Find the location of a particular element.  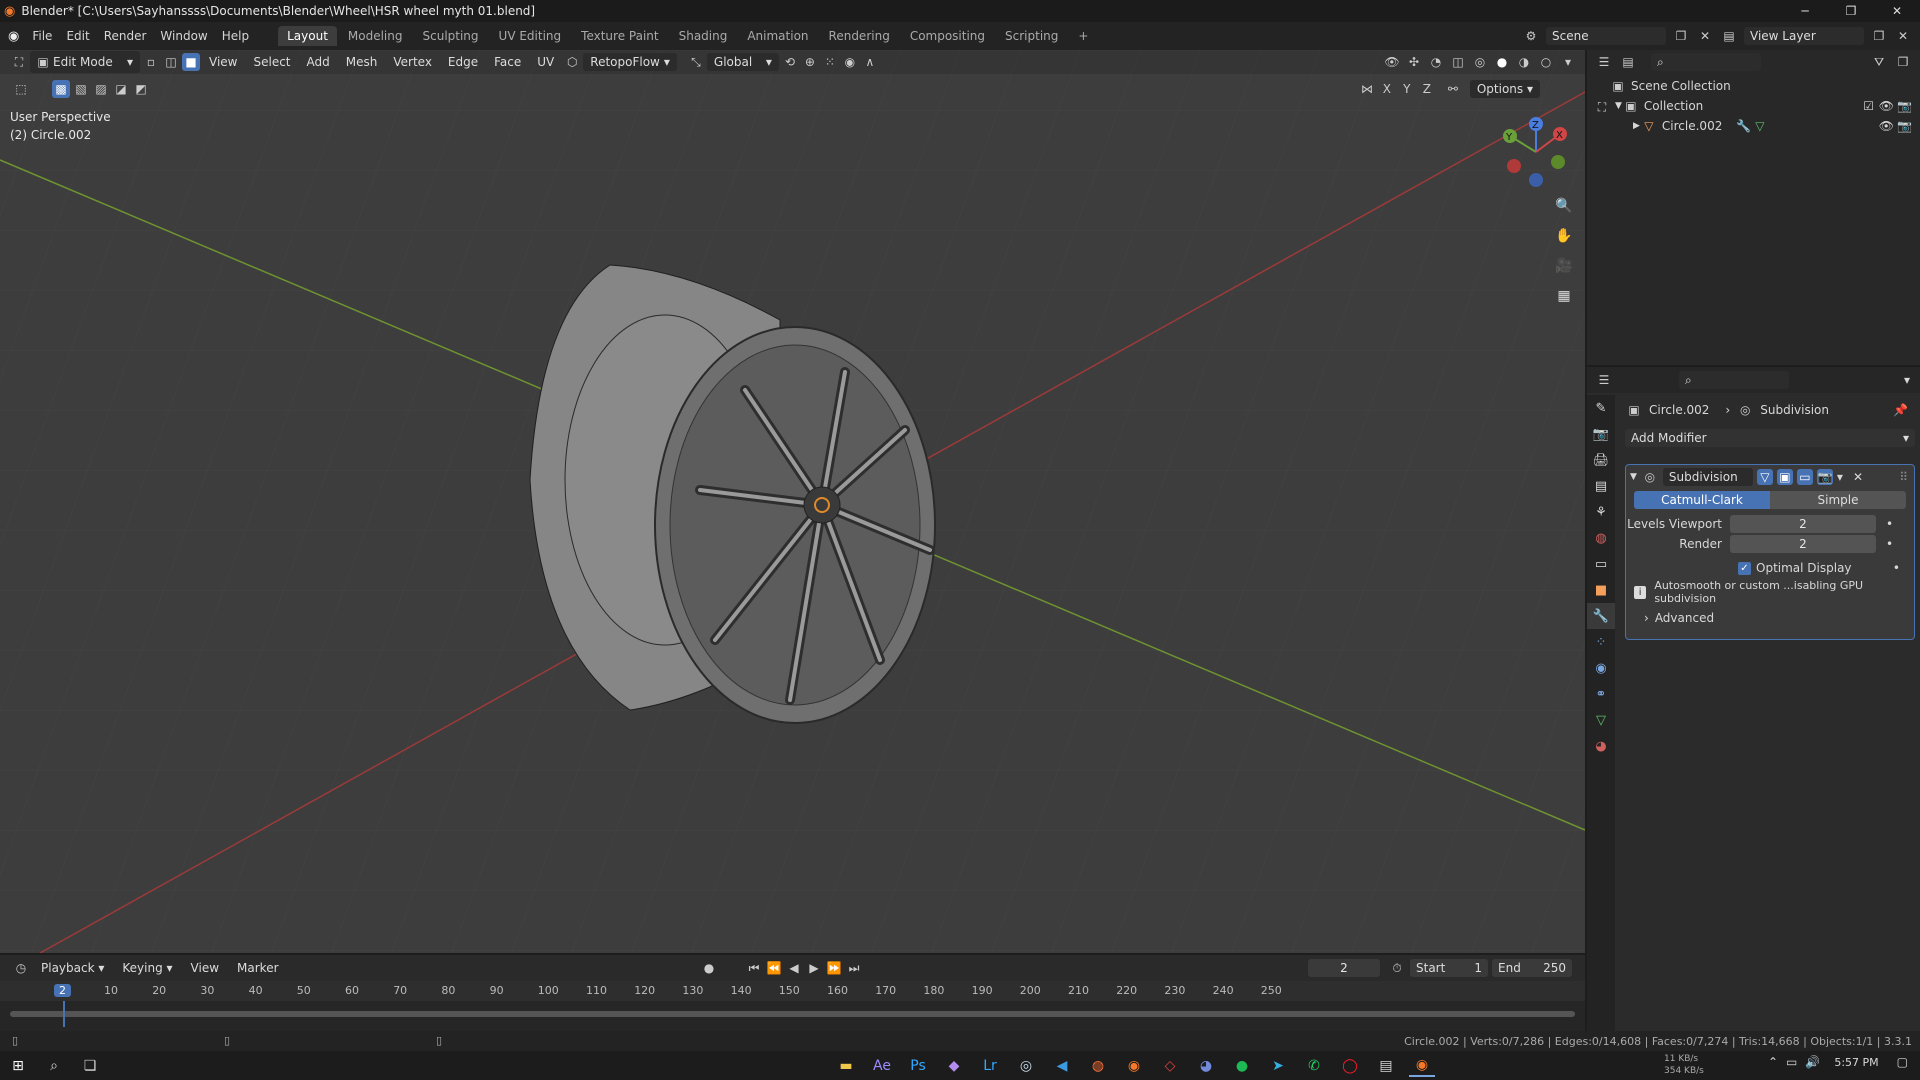

collection-tab-icon: ▭ is located at coordinates (1601, 564).